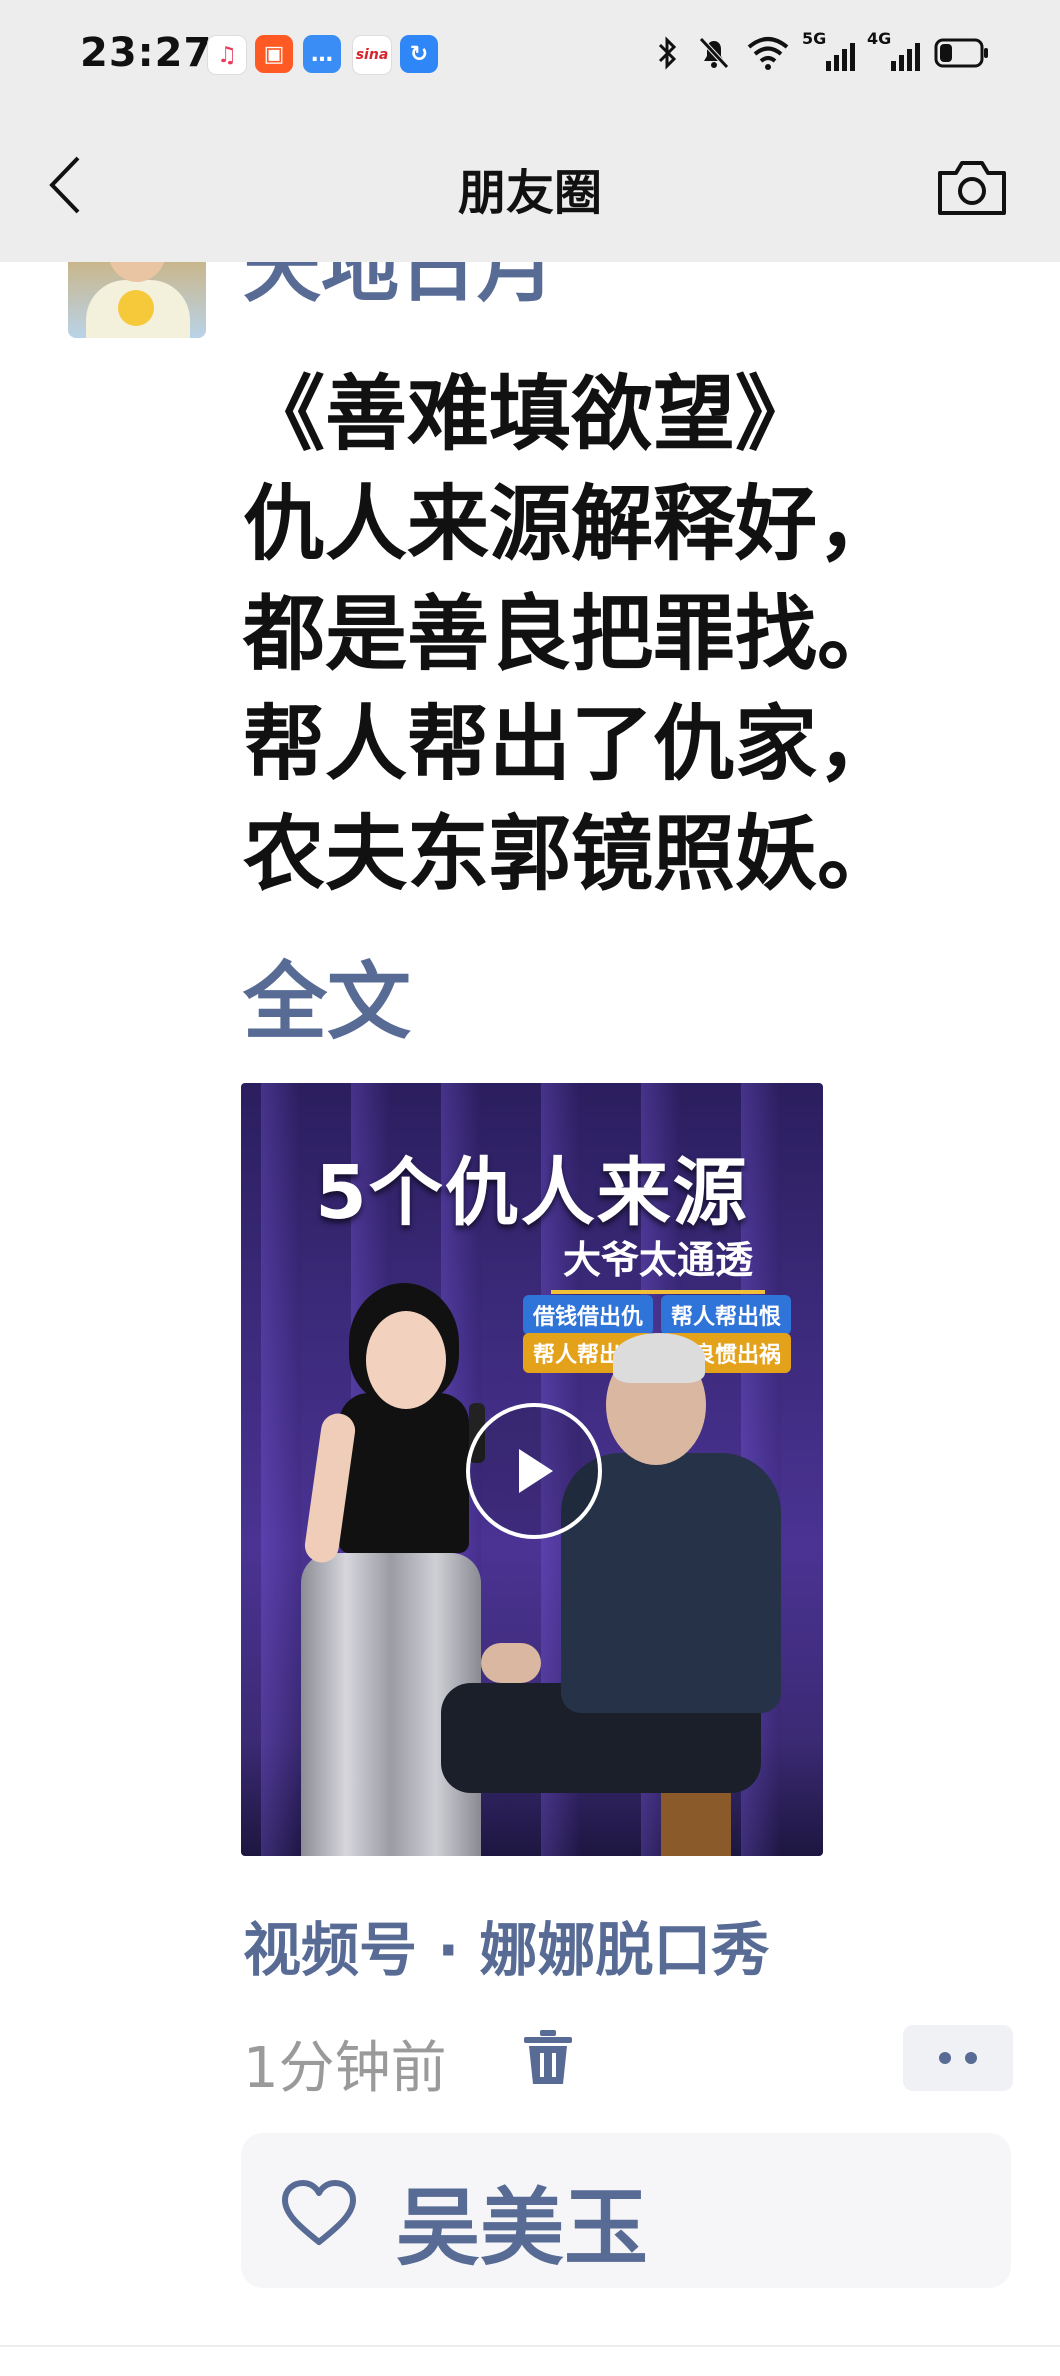 The image size is (1060, 2376). What do you see at coordinates (571, 854) in the screenshot?
I see `post-text-line: 农夫东郭镜照妖。` at bounding box center [571, 854].